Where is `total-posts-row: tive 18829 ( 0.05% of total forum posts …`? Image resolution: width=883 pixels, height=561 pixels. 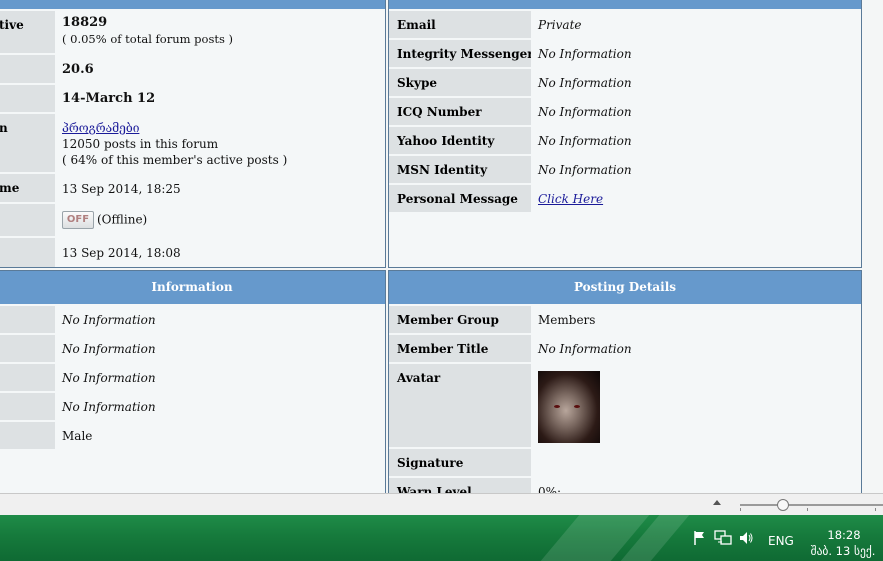 total-posts-row: tive 18829 ( 0.05% of total forum posts … is located at coordinates (192, 33).